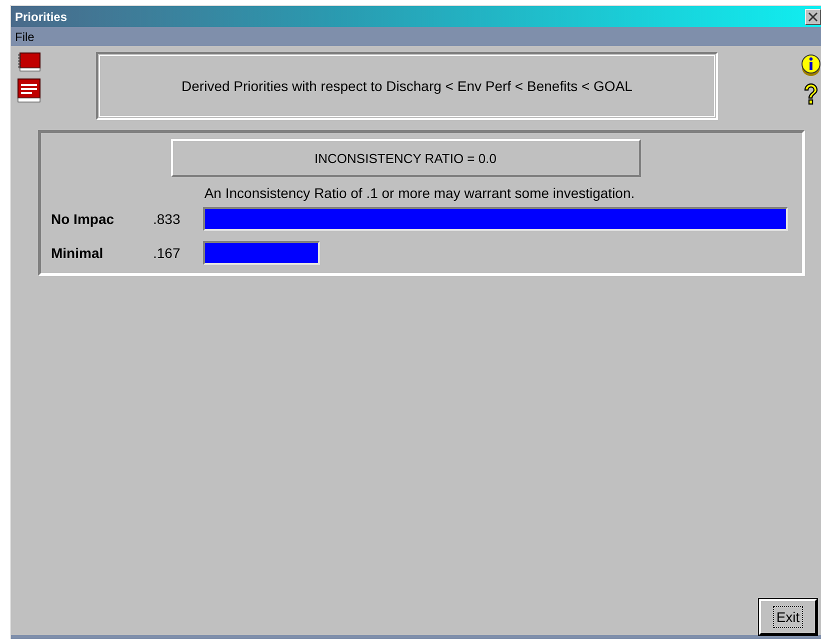  I want to click on abc-book-icon, so click(29, 91).